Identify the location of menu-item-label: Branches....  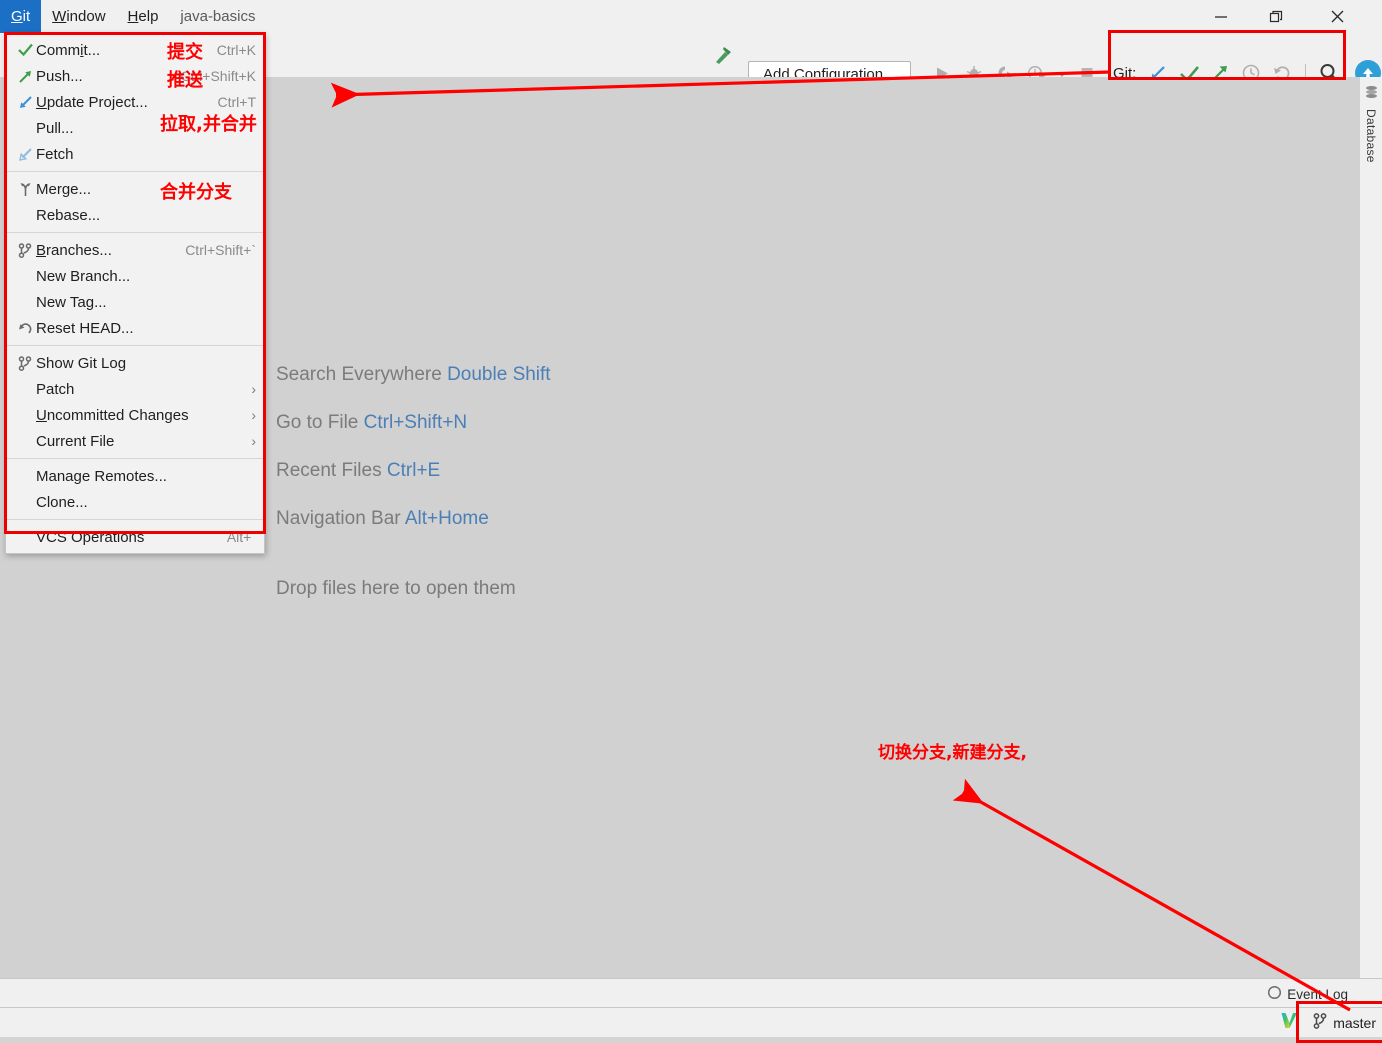
(74, 250).